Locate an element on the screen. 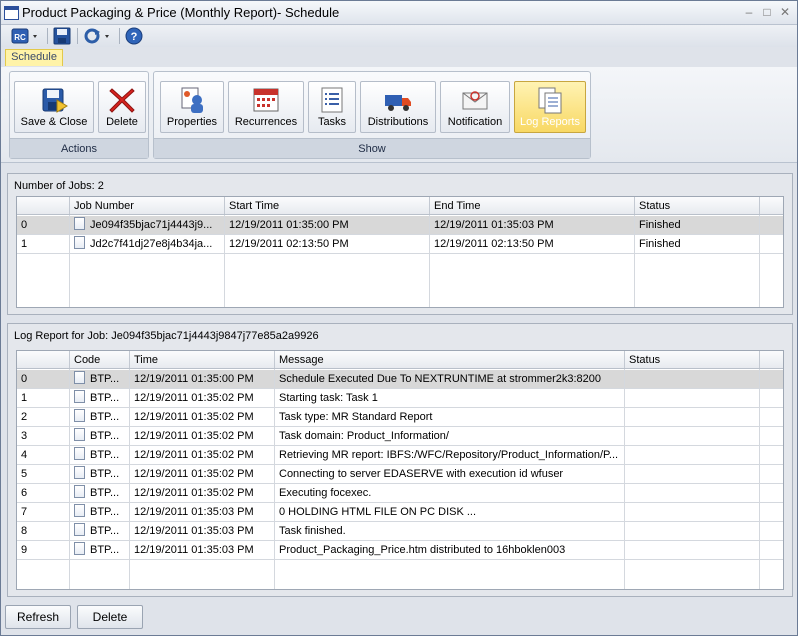 Image resolution: width=798 pixels, height=636 pixels. recurrences-button: Recurrences is located at coordinates (266, 107).